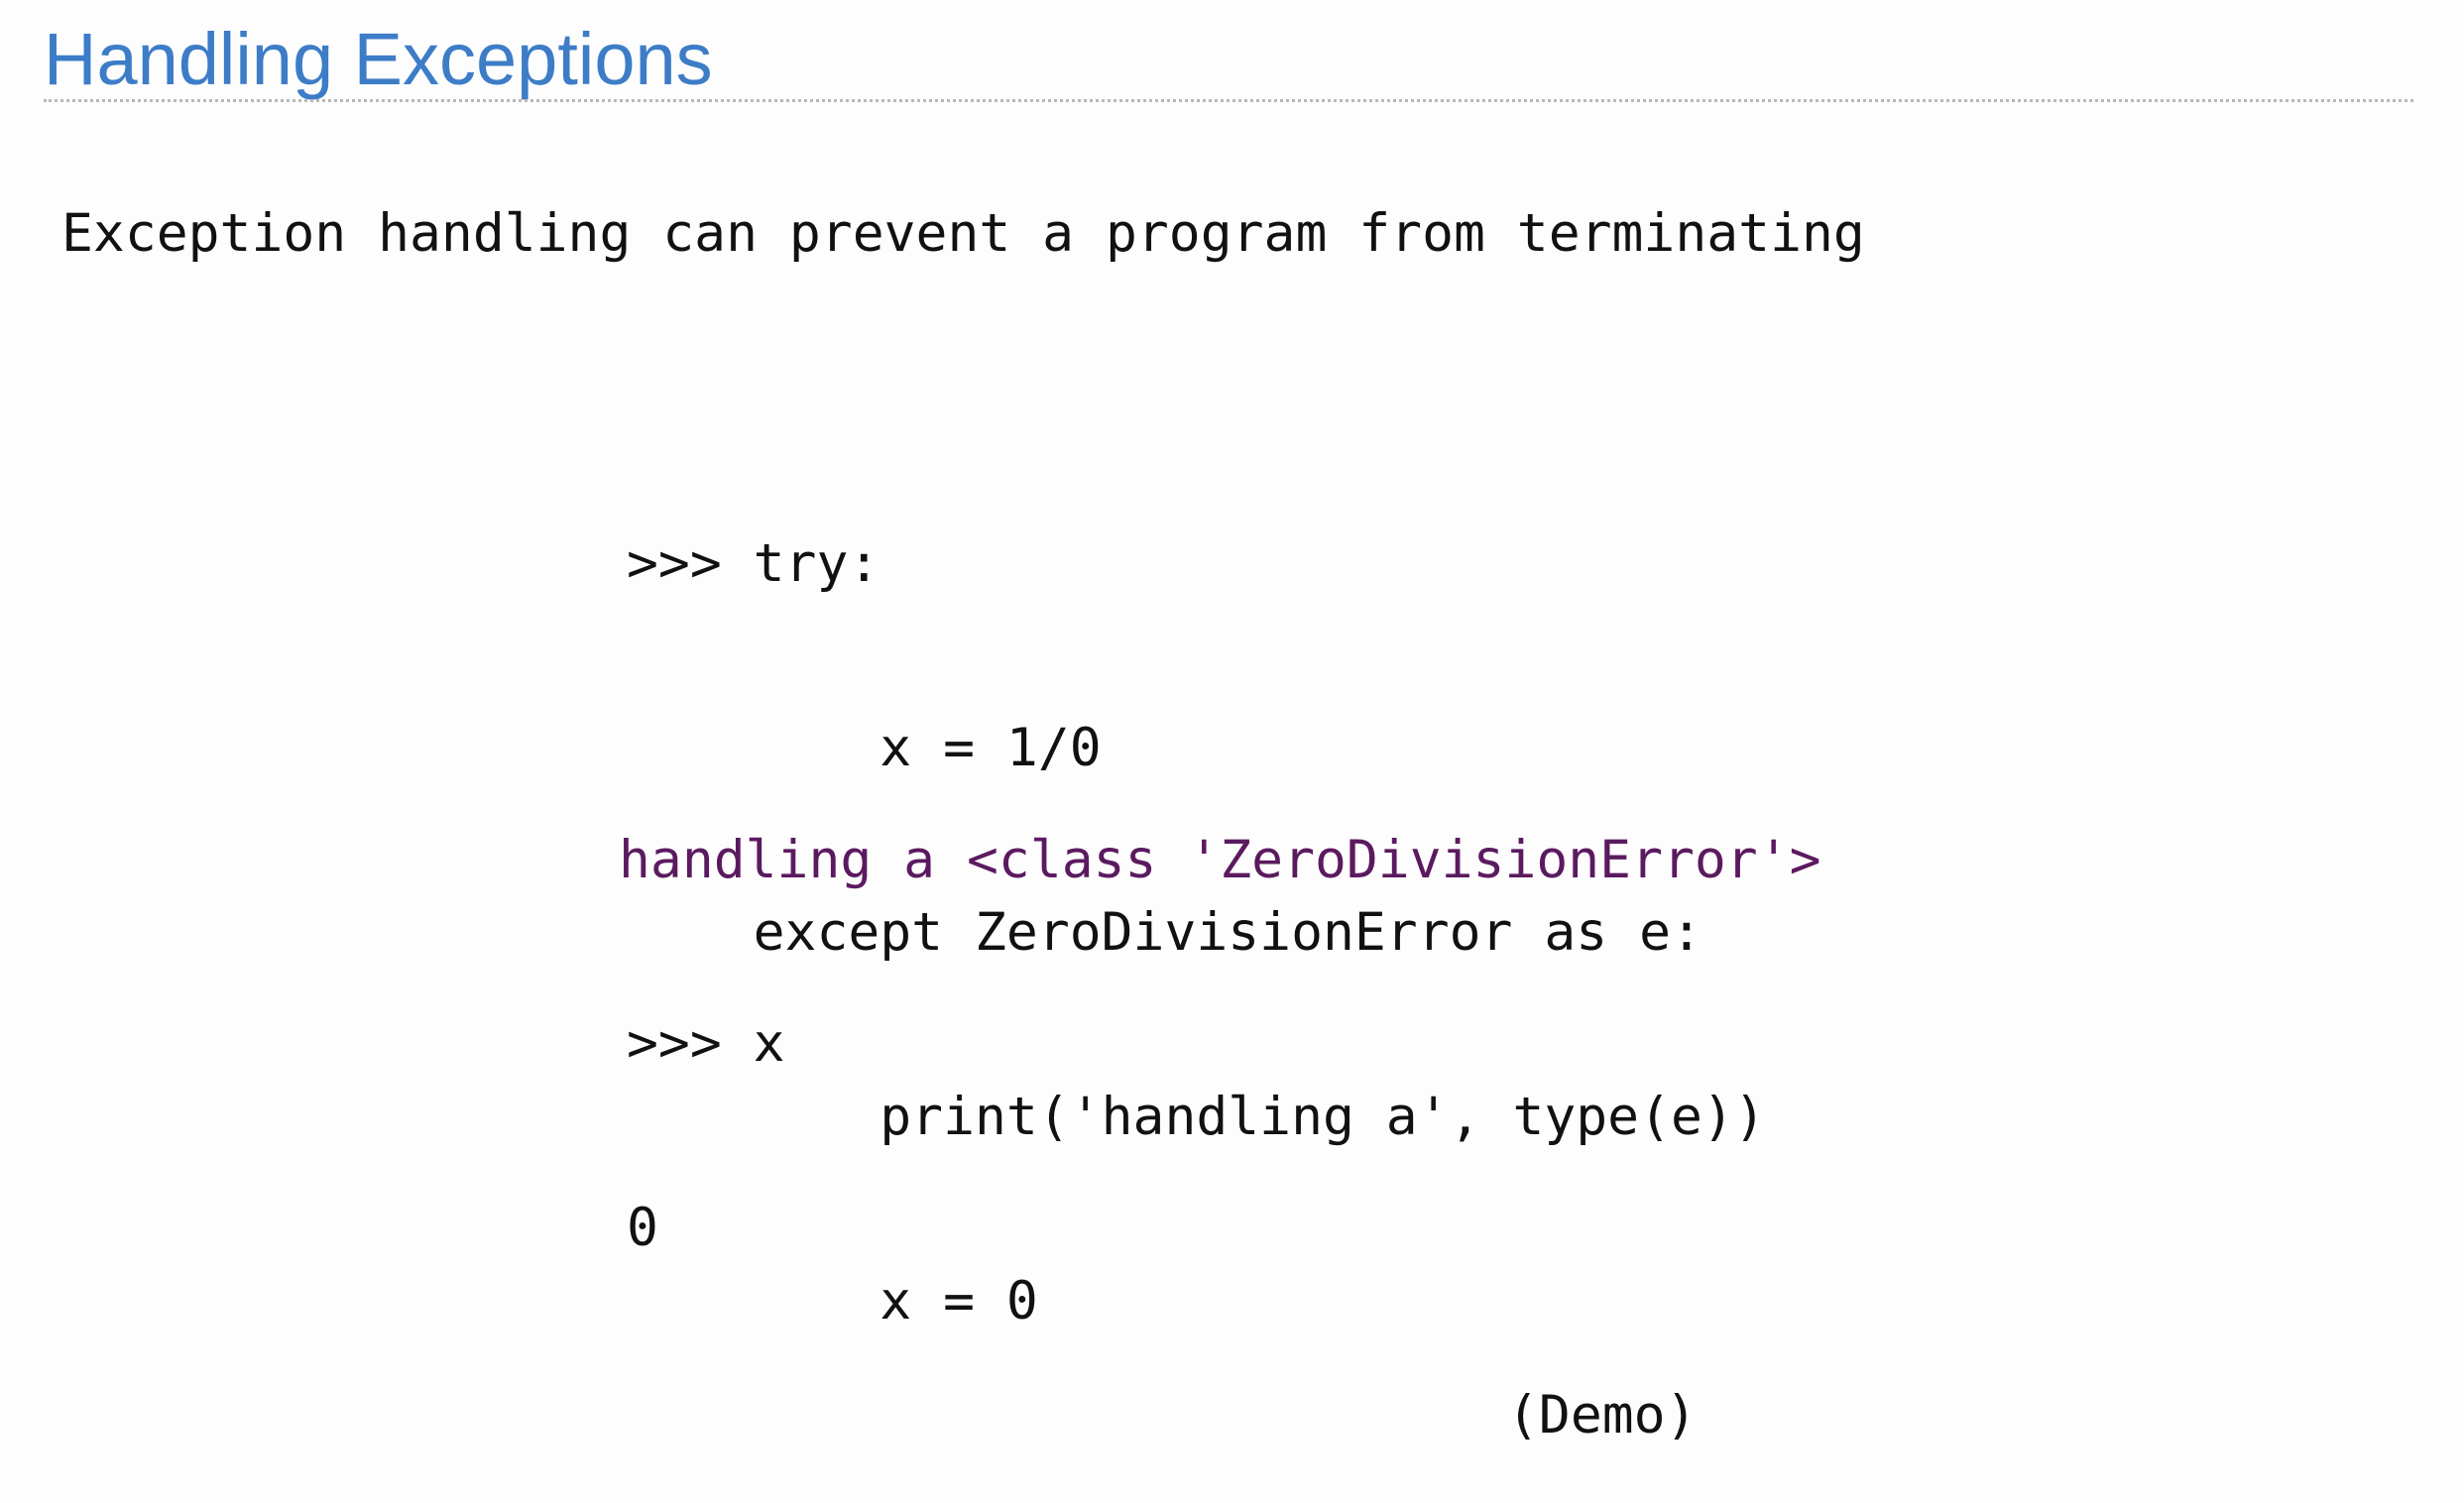  What do you see at coordinates (753, 563) in the screenshot?
I see `code-line: >>> try:` at bounding box center [753, 563].